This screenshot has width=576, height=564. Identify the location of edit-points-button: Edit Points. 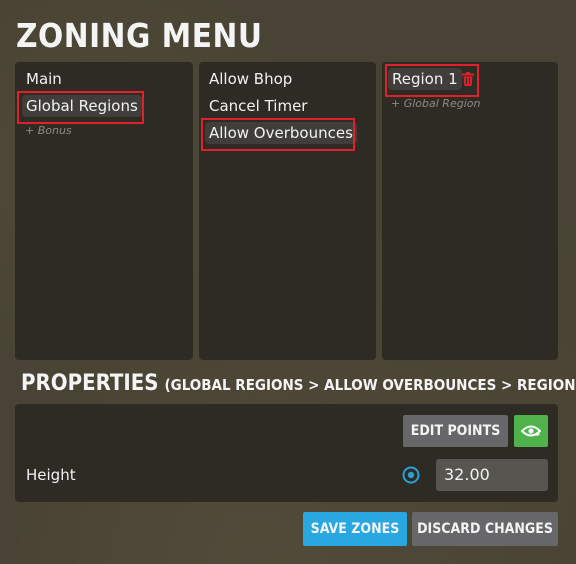
(455, 431).